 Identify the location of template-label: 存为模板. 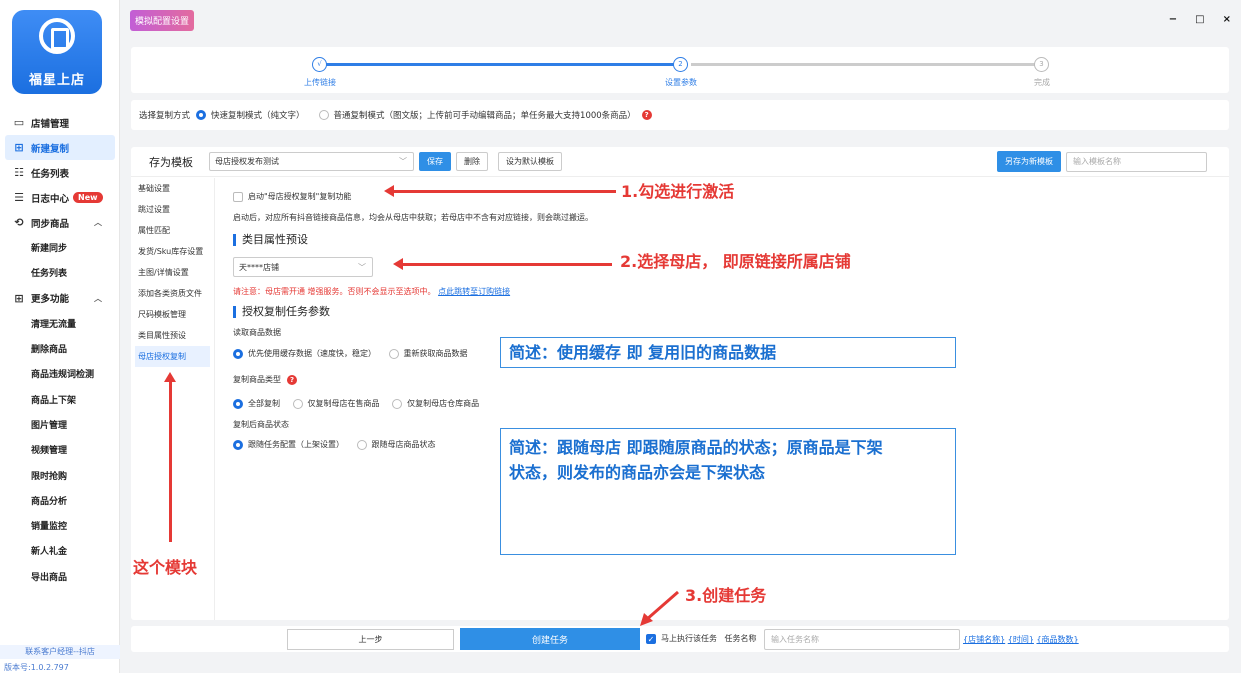
(171, 162).